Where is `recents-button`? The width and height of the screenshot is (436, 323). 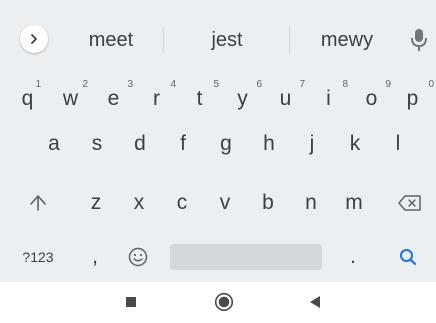
recents-button is located at coordinates (131, 302).